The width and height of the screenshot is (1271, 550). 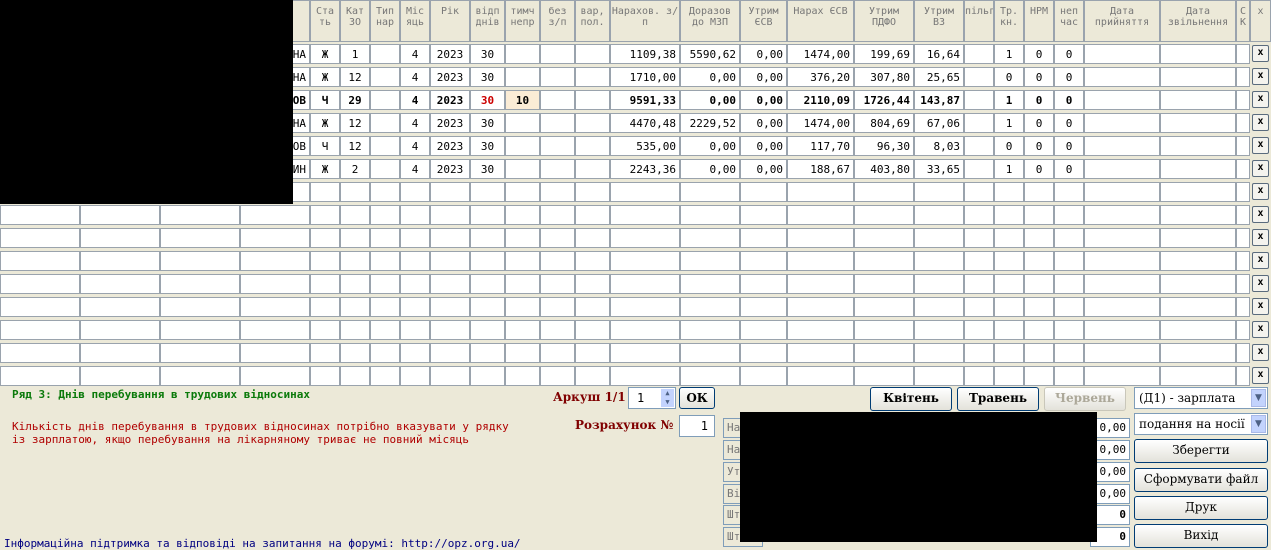 I want to click on grid-cell: 2023, so click(x=450, y=54).